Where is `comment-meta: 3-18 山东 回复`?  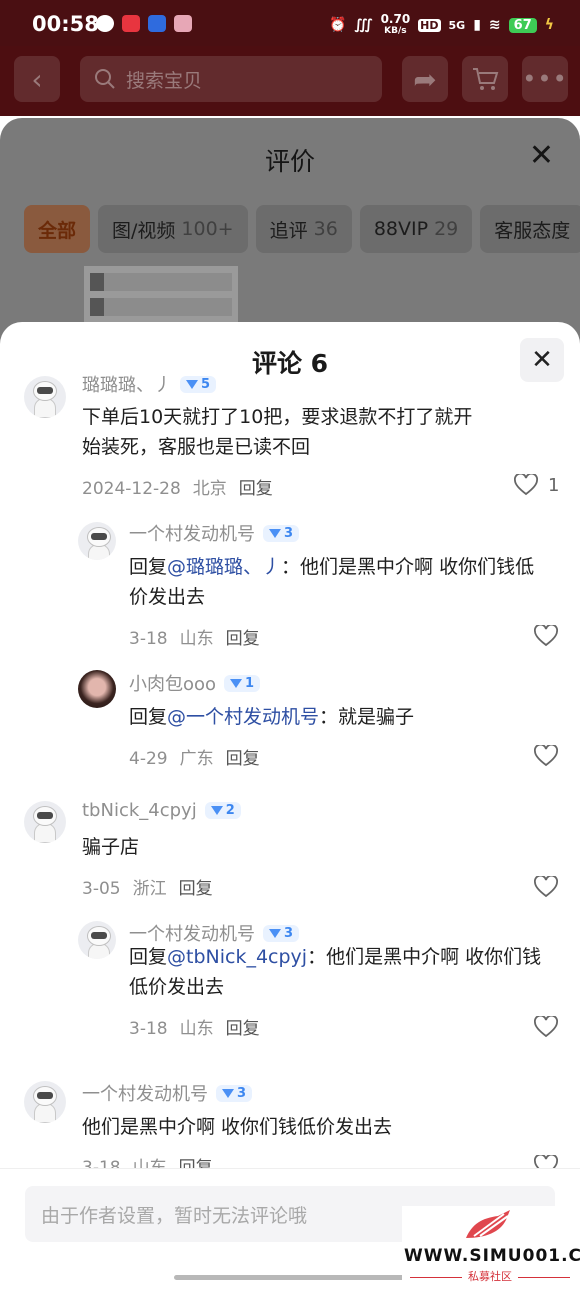 comment-meta: 3-18 山东 回复 is located at coordinates (147, 1160).